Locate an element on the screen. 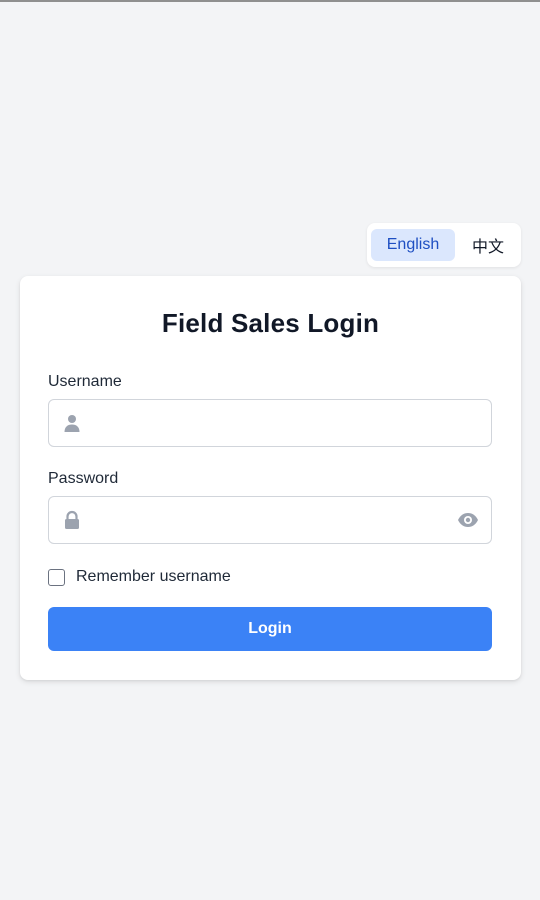 The image size is (540, 900). remember-checkbox is located at coordinates (56, 577).